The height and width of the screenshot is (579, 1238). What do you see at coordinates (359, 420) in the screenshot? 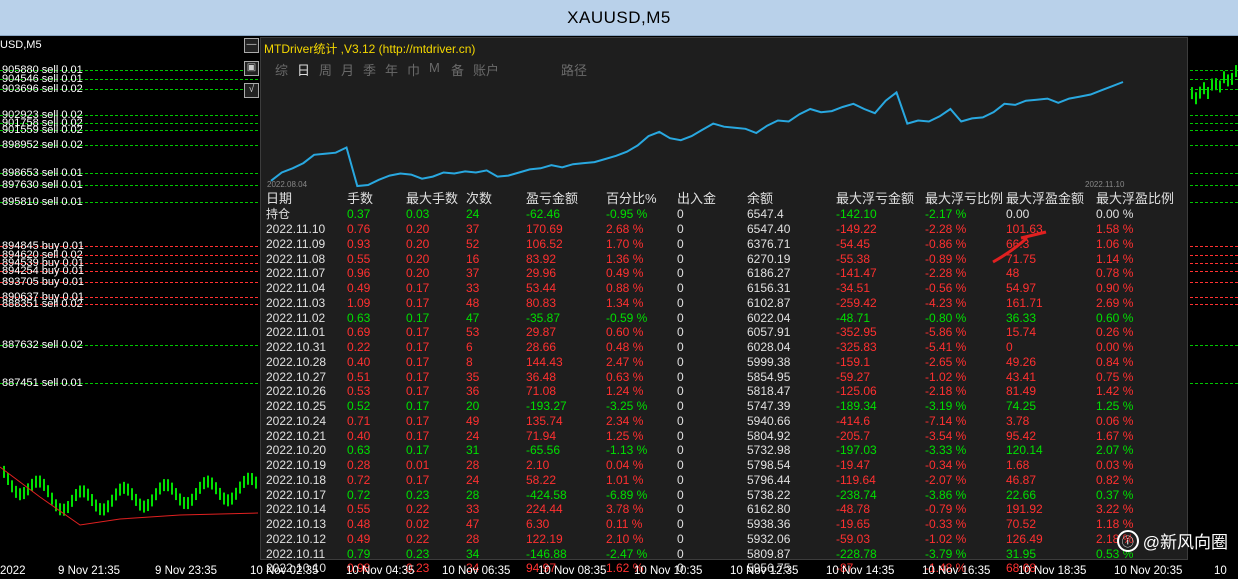
I see `table-cell: 0.71` at bounding box center [359, 420].